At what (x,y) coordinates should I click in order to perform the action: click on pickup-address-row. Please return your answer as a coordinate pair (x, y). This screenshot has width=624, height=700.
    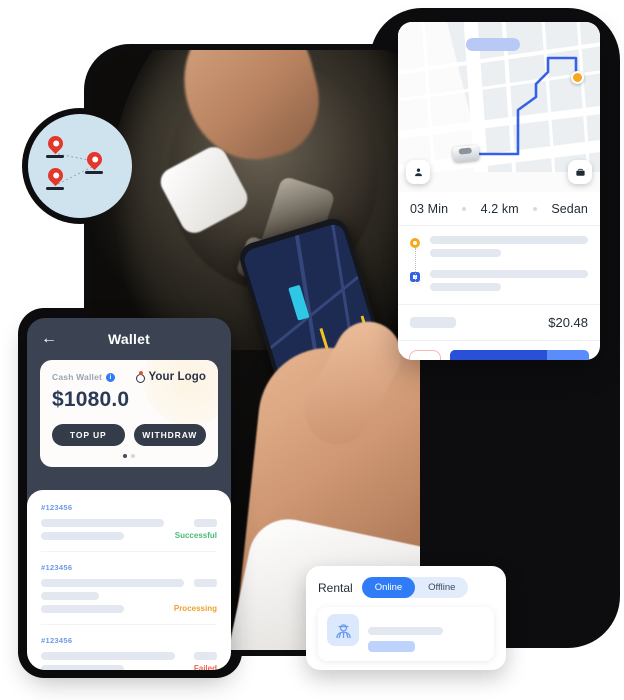
    Looking at the image, I should click on (499, 249).